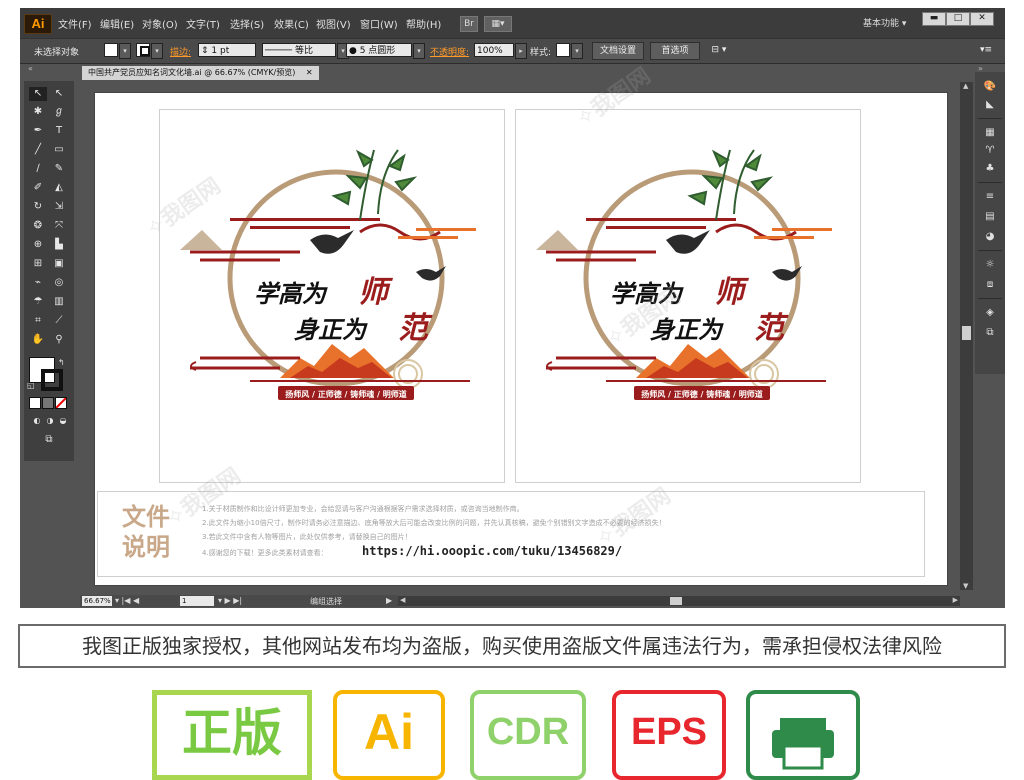 Image resolution: width=1024 pixels, height=780 pixels. What do you see at coordinates (333, 23) in the screenshot?
I see `menu-view: 视图(V)` at bounding box center [333, 23].